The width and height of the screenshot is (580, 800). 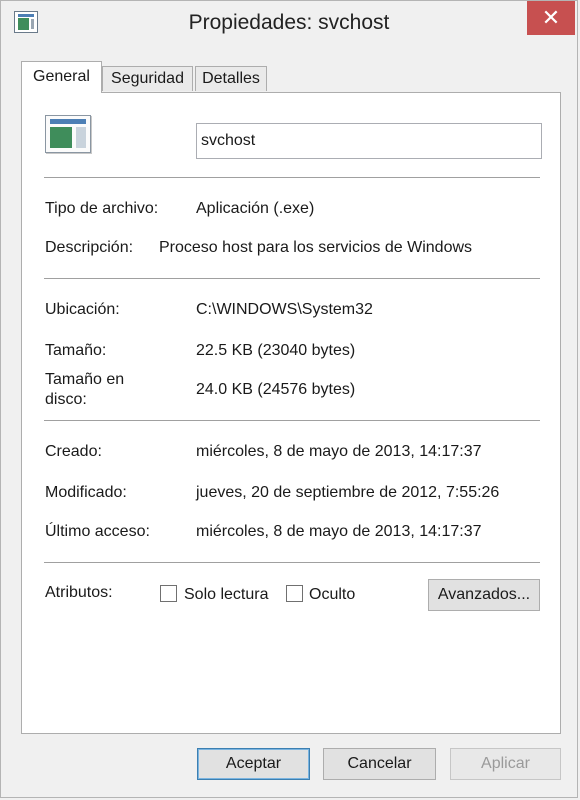 What do you see at coordinates (97, 531) in the screenshot?
I see `last-access-label: Último acceso:` at bounding box center [97, 531].